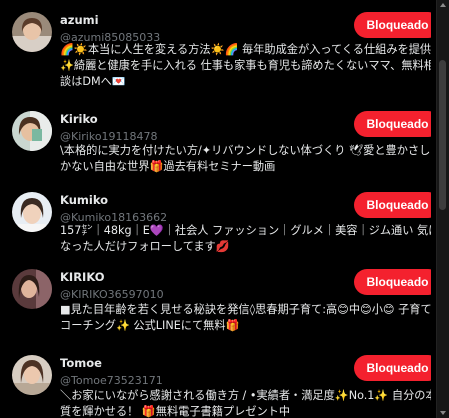 The image size is (449, 418). I want to click on scrollbar, so click(442, 209).